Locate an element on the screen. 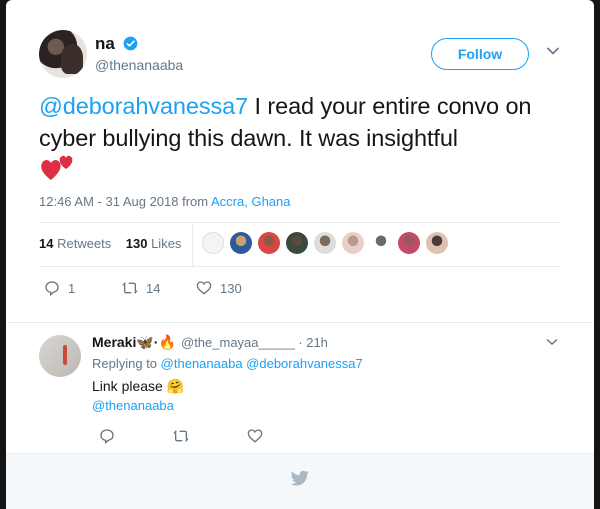 This screenshot has height=509, width=600. location-link: Accra, Ghana is located at coordinates (251, 201).